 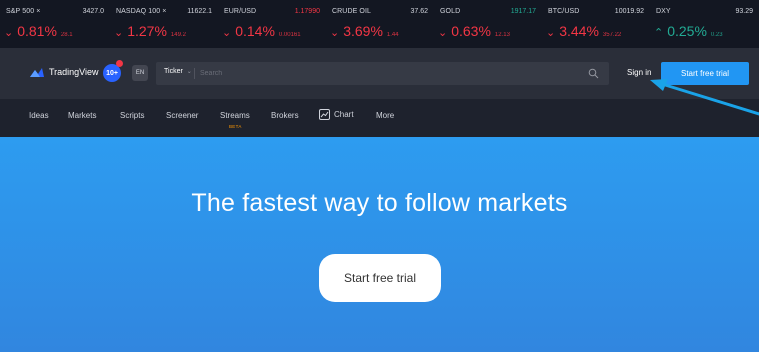 I want to click on ticker-change-pct: 3.69%, so click(x=363, y=31).